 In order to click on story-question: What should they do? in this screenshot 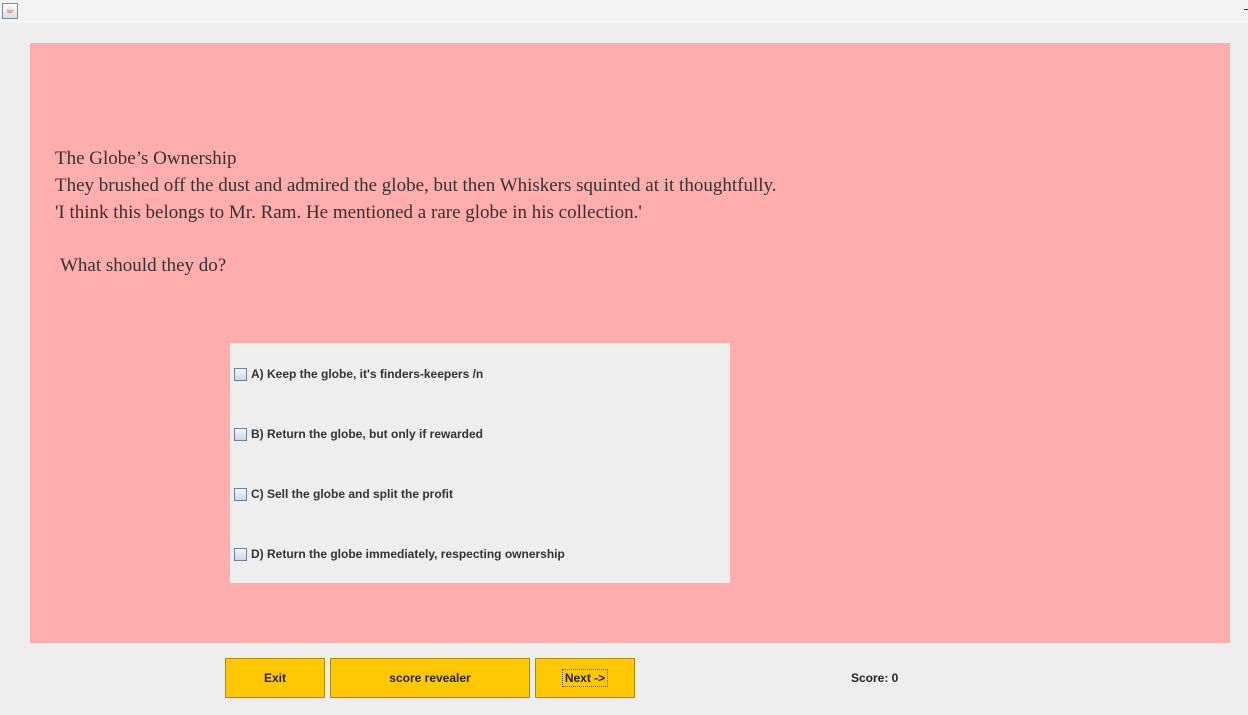, I will do `click(143, 265)`.